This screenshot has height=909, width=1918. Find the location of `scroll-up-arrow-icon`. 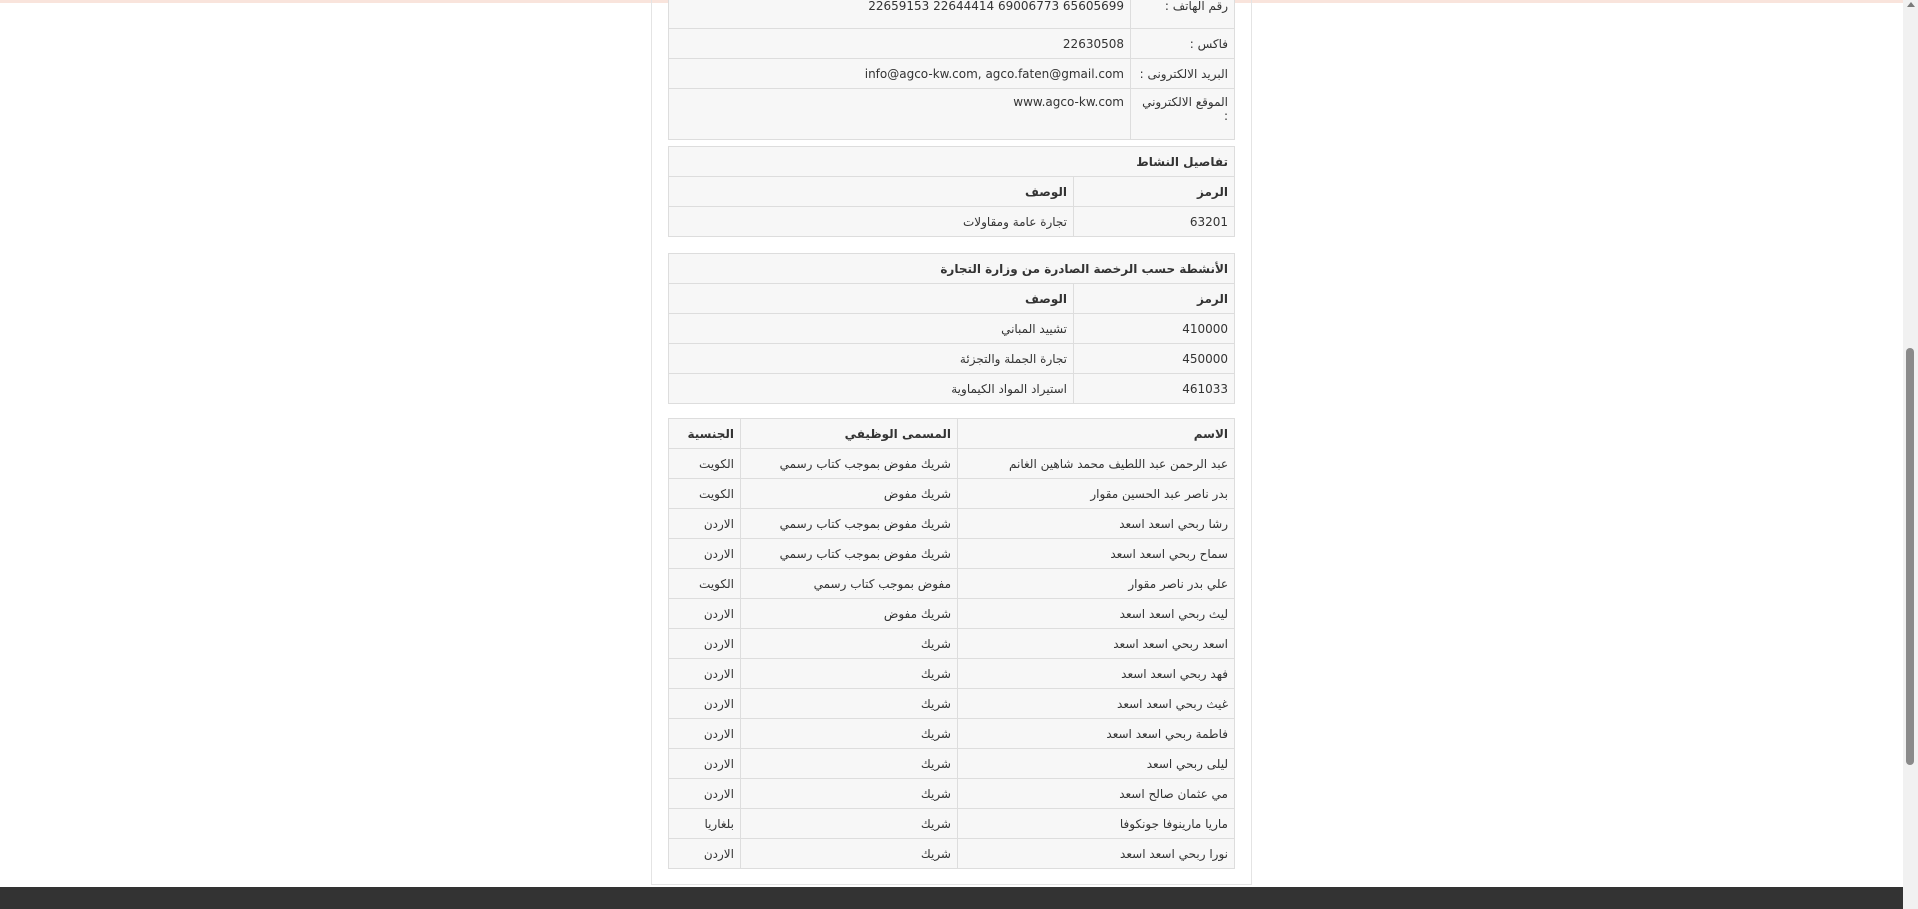

scroll-up-arrow-icon is located at coordinates (1911, 4).